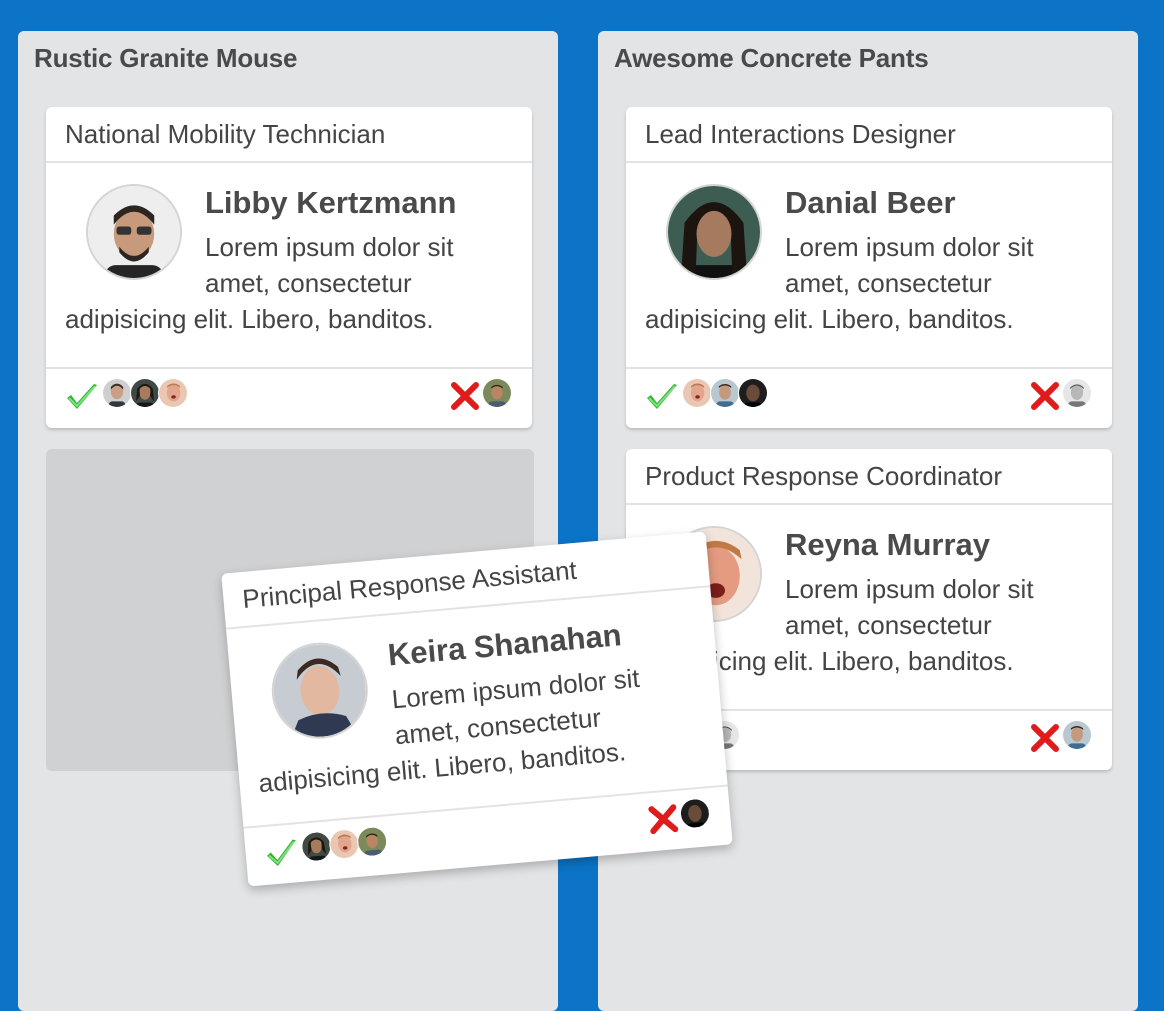  I want to click on column-title: Rustic Granite Mouse, so click(166, 58).